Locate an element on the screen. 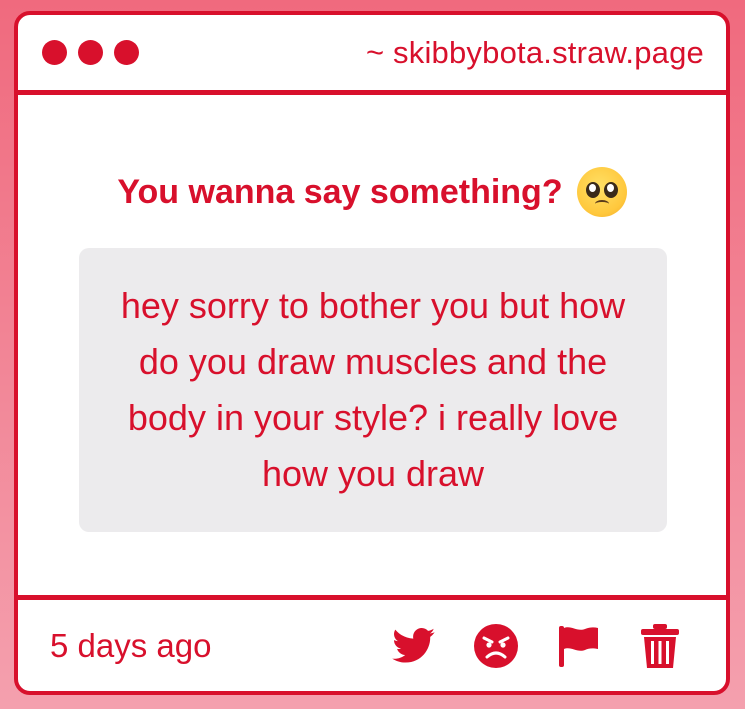 Image resolution: width=745 pixels, height=709 pixels. prompt-heading: You wanna say something? is located at coordinates (372, 192).